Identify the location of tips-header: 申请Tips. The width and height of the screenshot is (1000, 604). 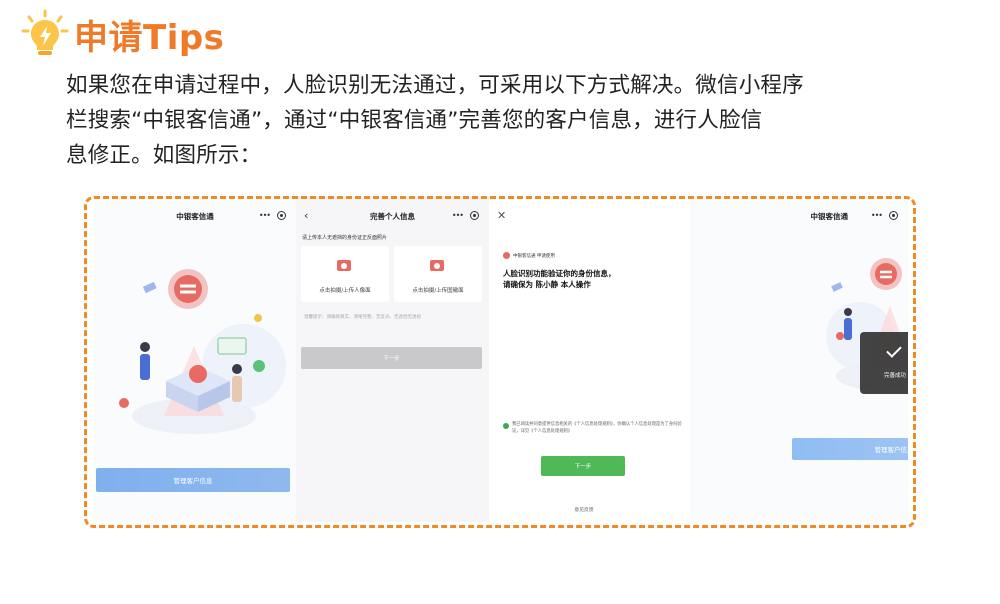
(122, 34).